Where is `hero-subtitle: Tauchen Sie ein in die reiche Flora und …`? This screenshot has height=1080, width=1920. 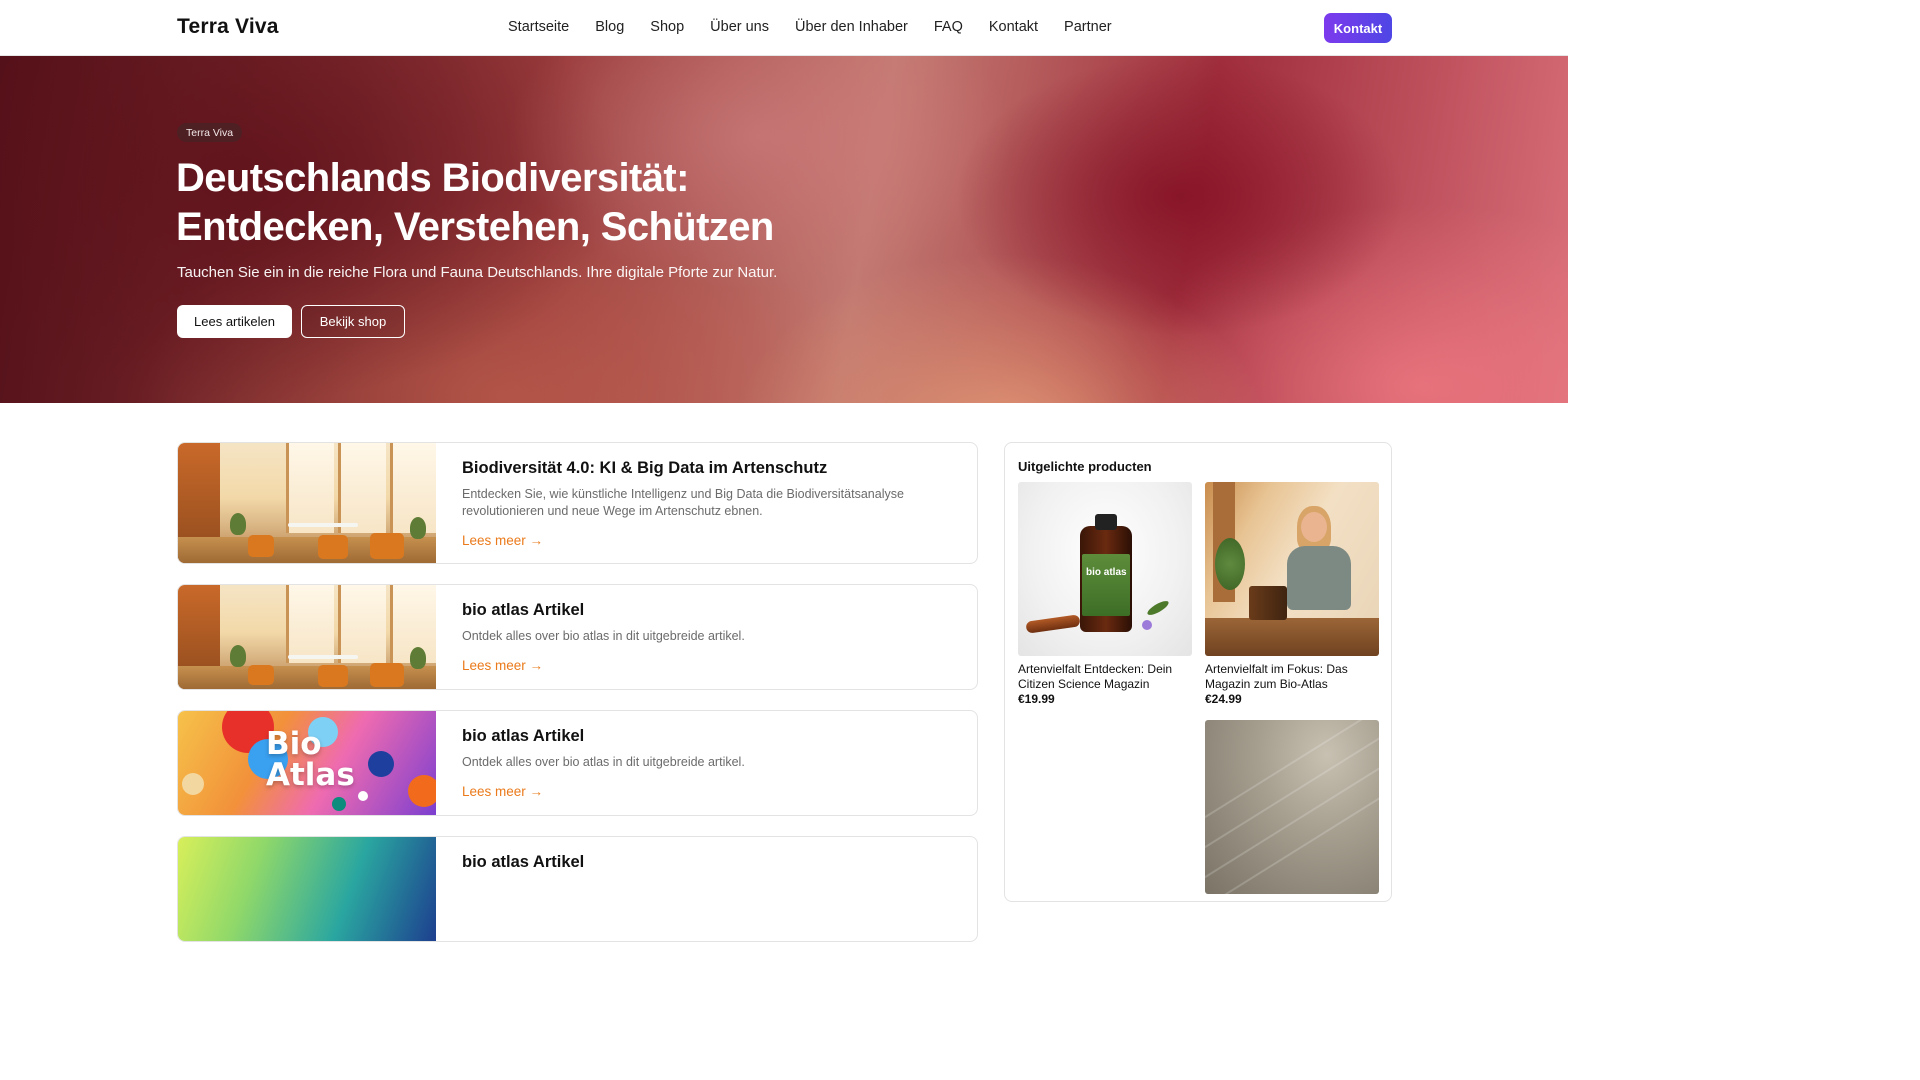
hero-subtitle: Tauchen Sie ein in die reiche Flora und … is located at coordinates (477, 272).